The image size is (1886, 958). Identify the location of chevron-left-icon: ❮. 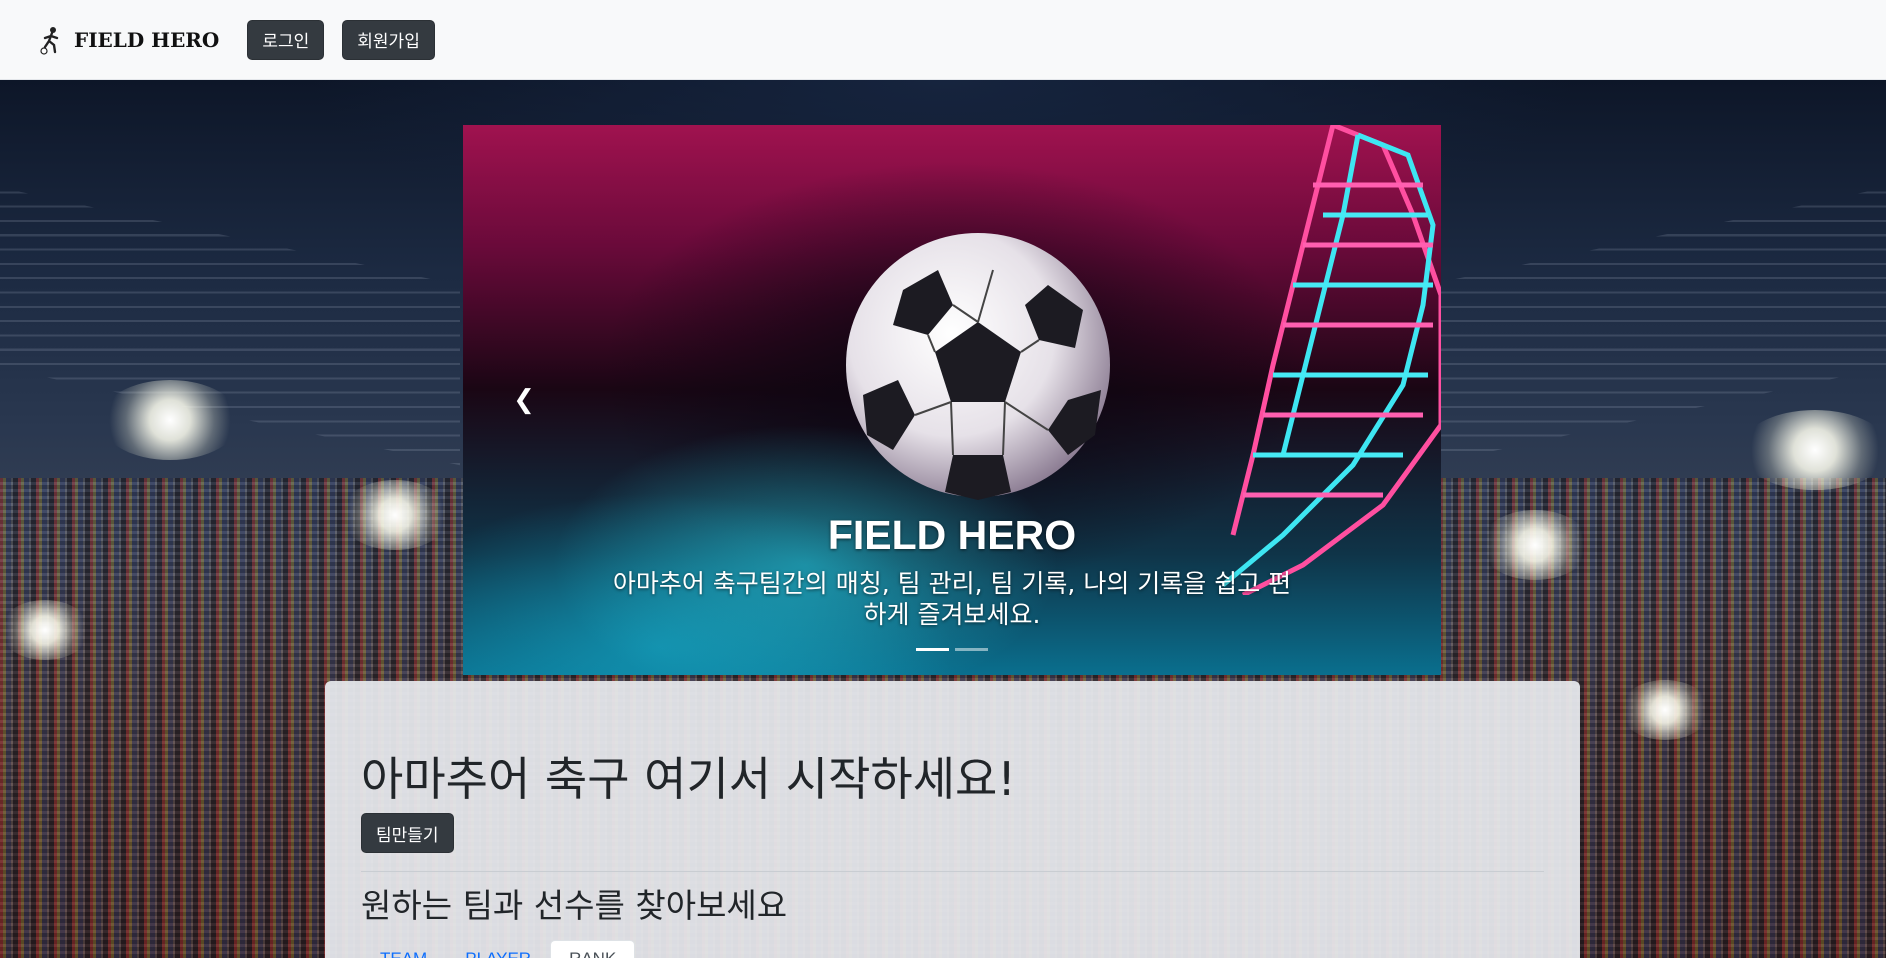
(524, 400).